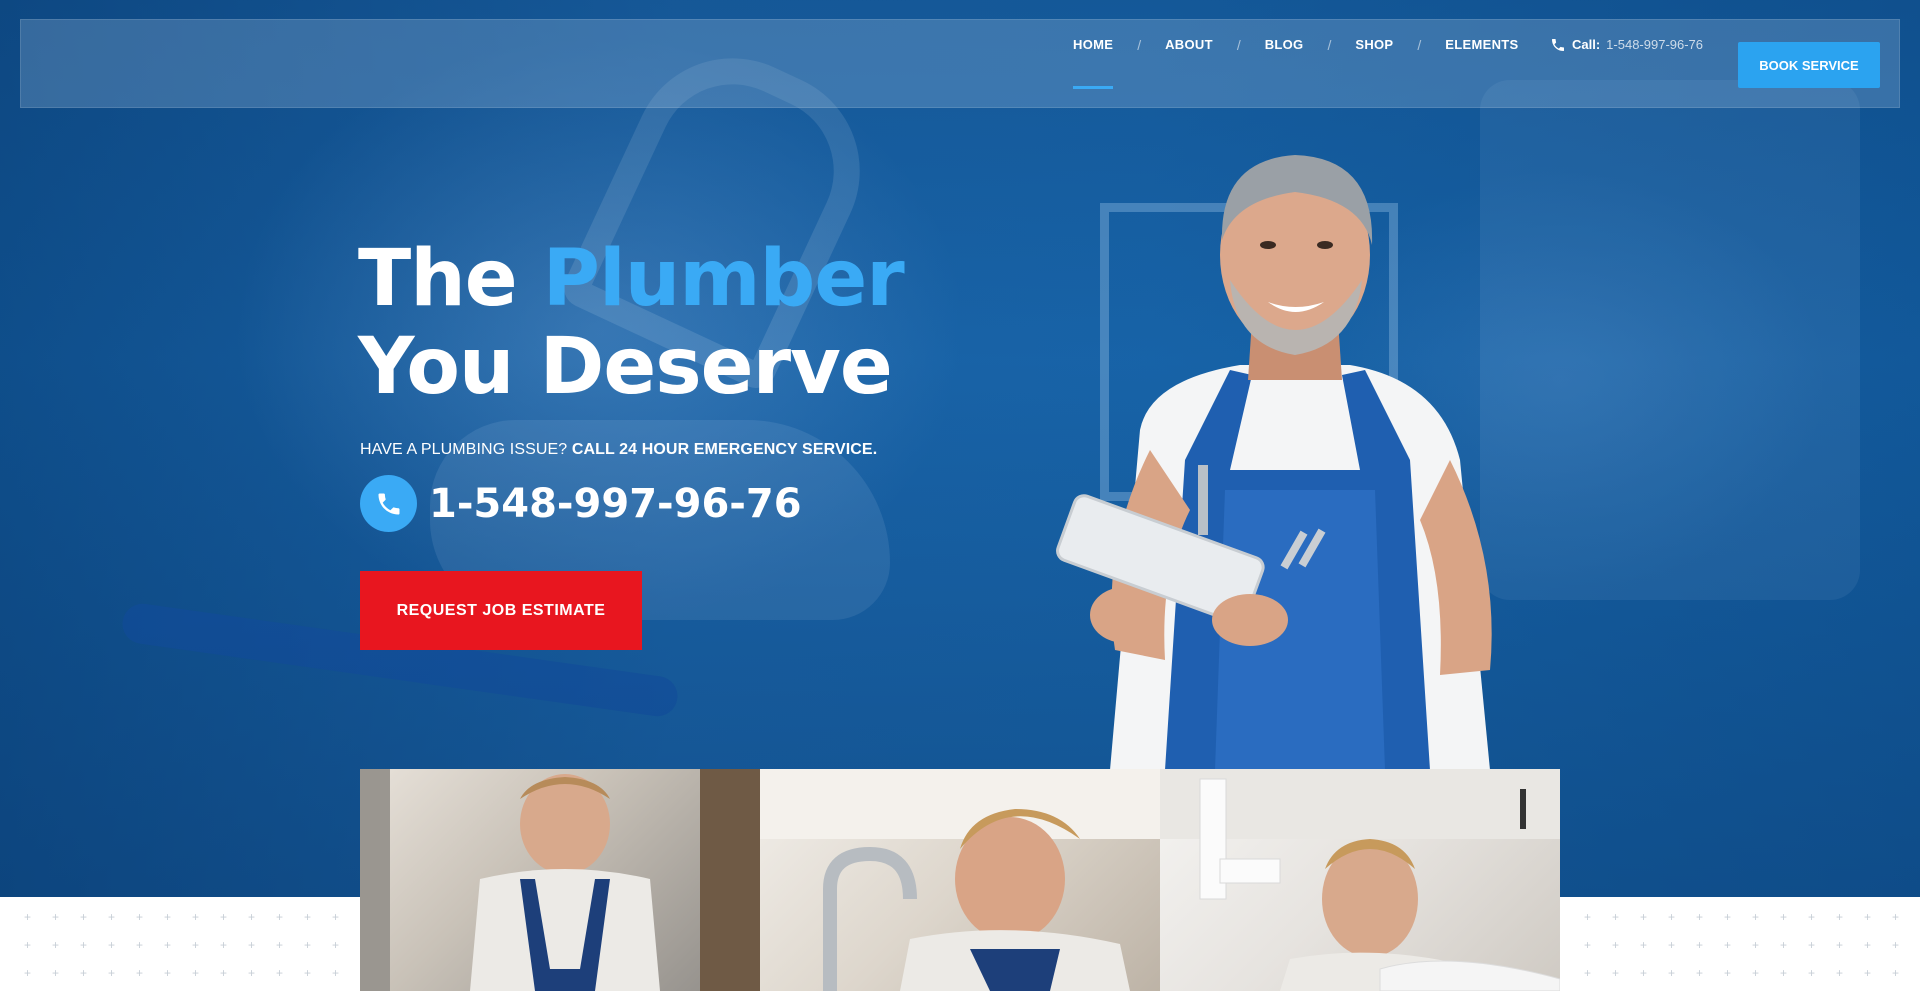 The height and width of the screenshot is (991, 1920). Describe the element at coordinates (1654, 44) in the screenshot. I see `nav-phone-number: 1-548-997-96-76` at that location.